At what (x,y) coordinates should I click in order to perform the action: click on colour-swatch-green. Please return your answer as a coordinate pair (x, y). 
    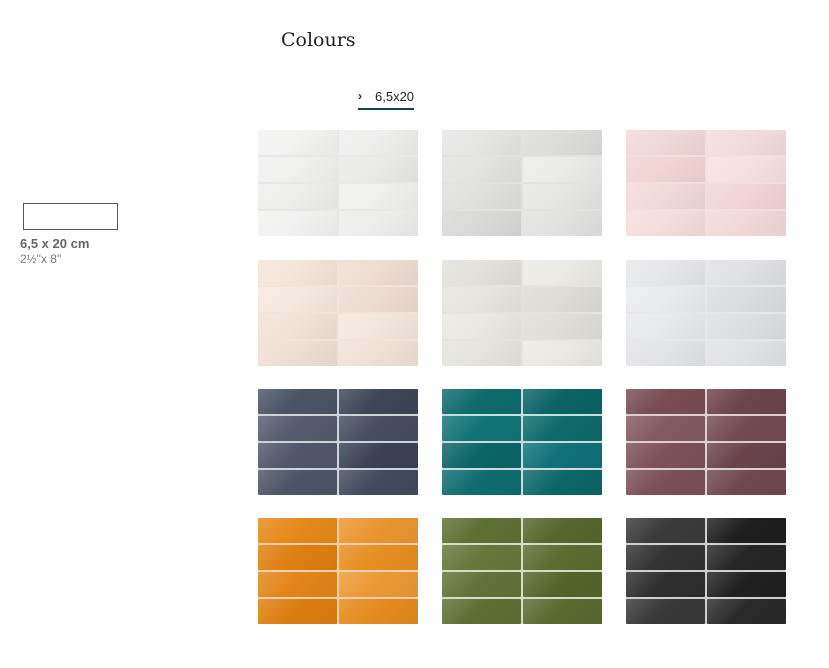
    Looking at the image, I should click on (522, 571).